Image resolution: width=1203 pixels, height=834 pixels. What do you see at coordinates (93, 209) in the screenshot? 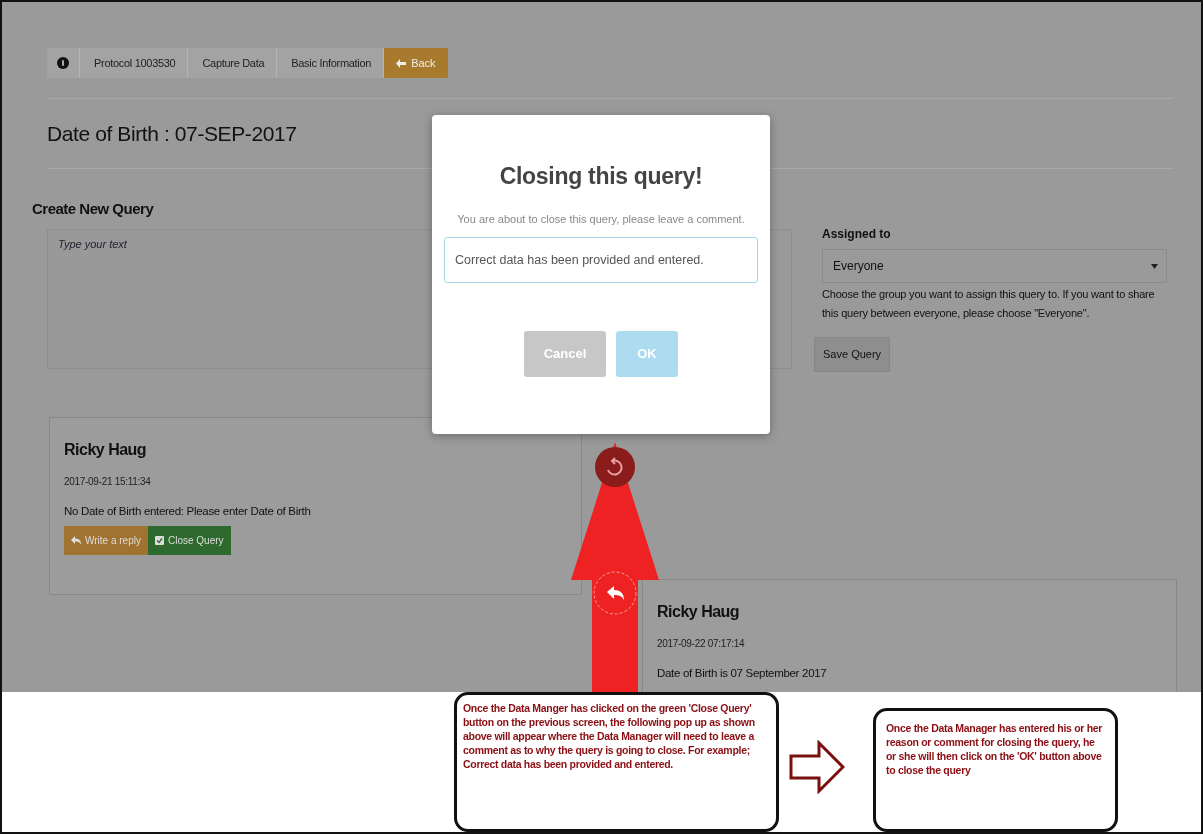
I see `section-heading: Create New Query` at bounding box center [93, 209].